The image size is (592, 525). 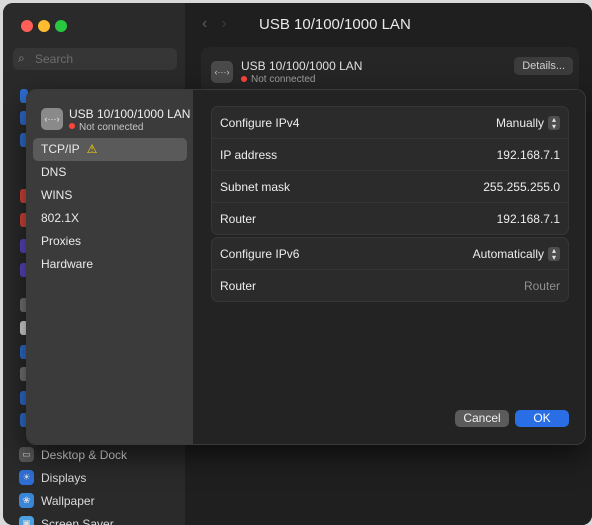 I want to click on zoom-window-button, so click(x=61, y=26).